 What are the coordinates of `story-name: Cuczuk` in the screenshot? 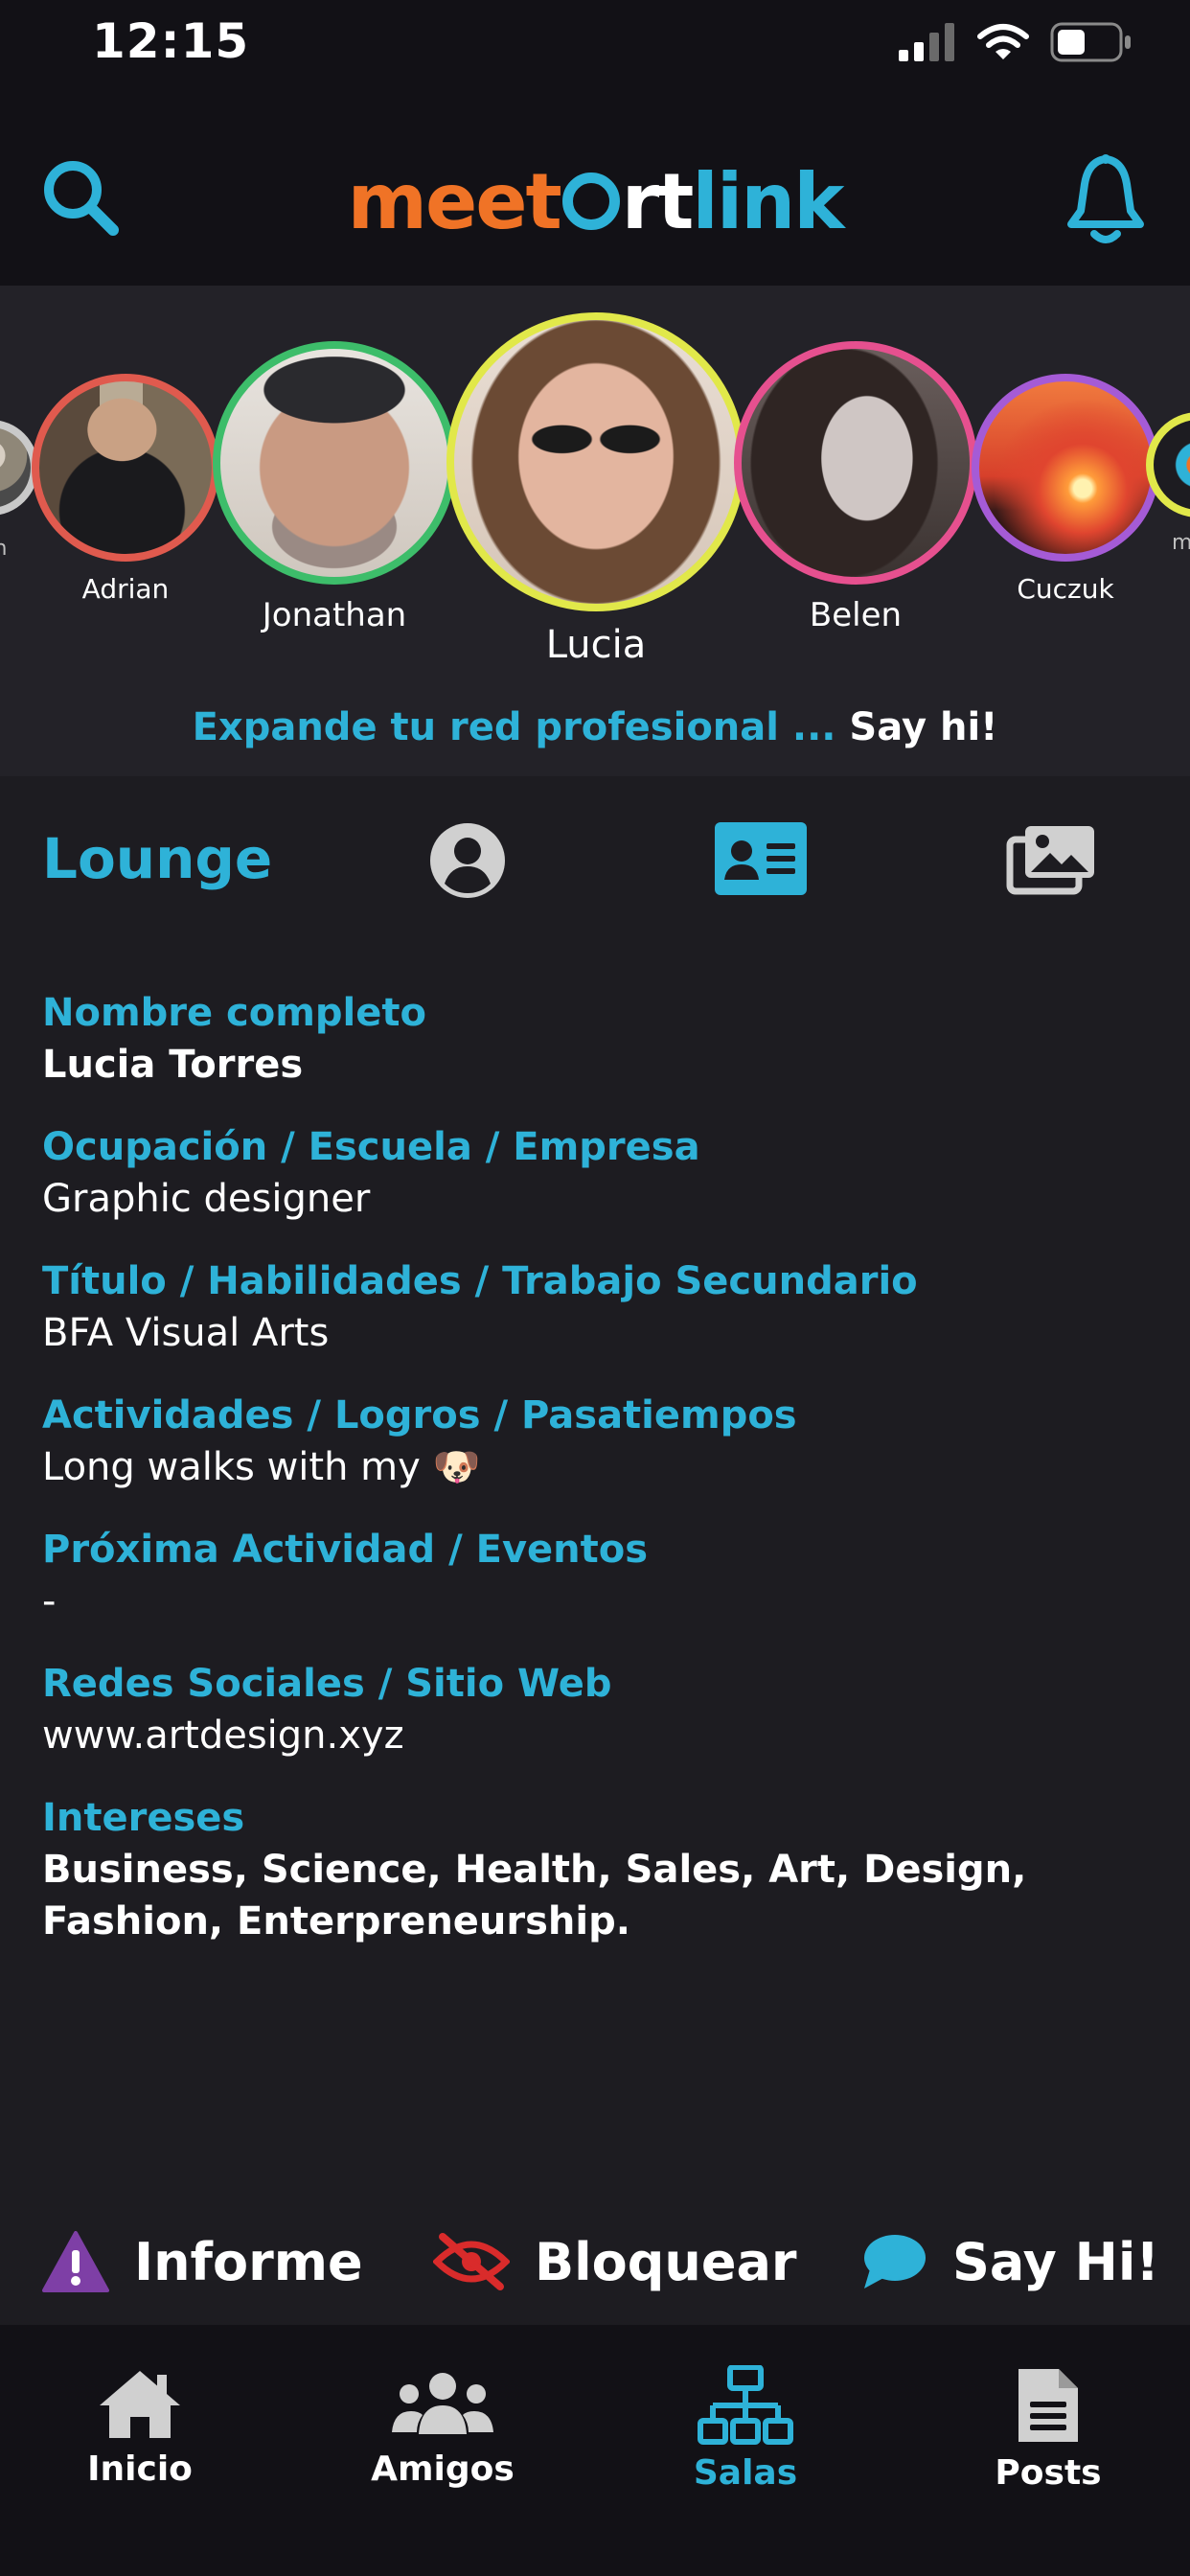 It's located at (1066, 589).